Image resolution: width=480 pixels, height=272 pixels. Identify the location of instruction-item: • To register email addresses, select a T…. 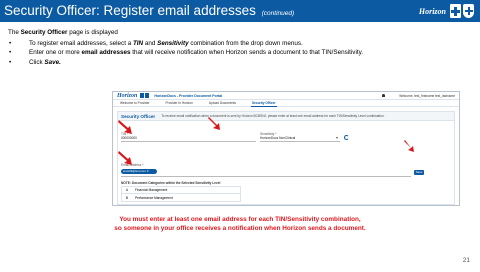
(240, 44).